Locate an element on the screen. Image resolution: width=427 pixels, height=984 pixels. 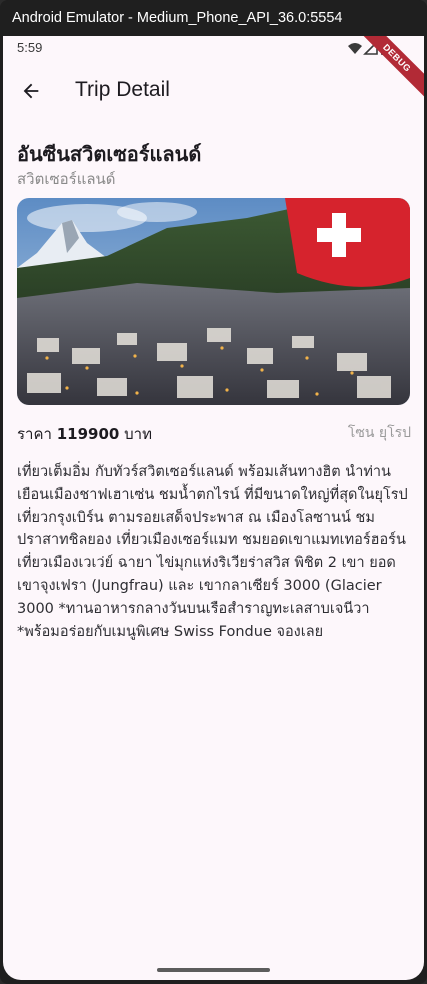
price-row: ราคา 119900 บาท โซน ยุโรป is located at coordinates (214, 434).